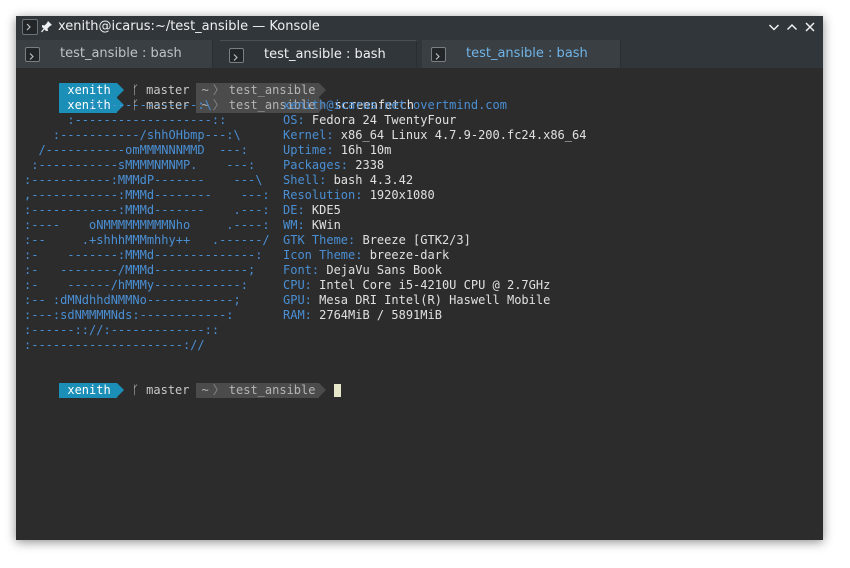  What do you see at coordinates (205, 390) in the screenshot?
I see `prompt-home: ~` at bounding box center [205, 390].